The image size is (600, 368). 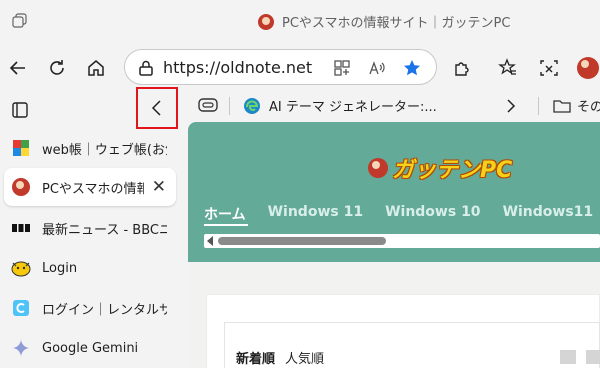 I want to click on logo-text: ガッテンPC, so click(x=452, y=170).